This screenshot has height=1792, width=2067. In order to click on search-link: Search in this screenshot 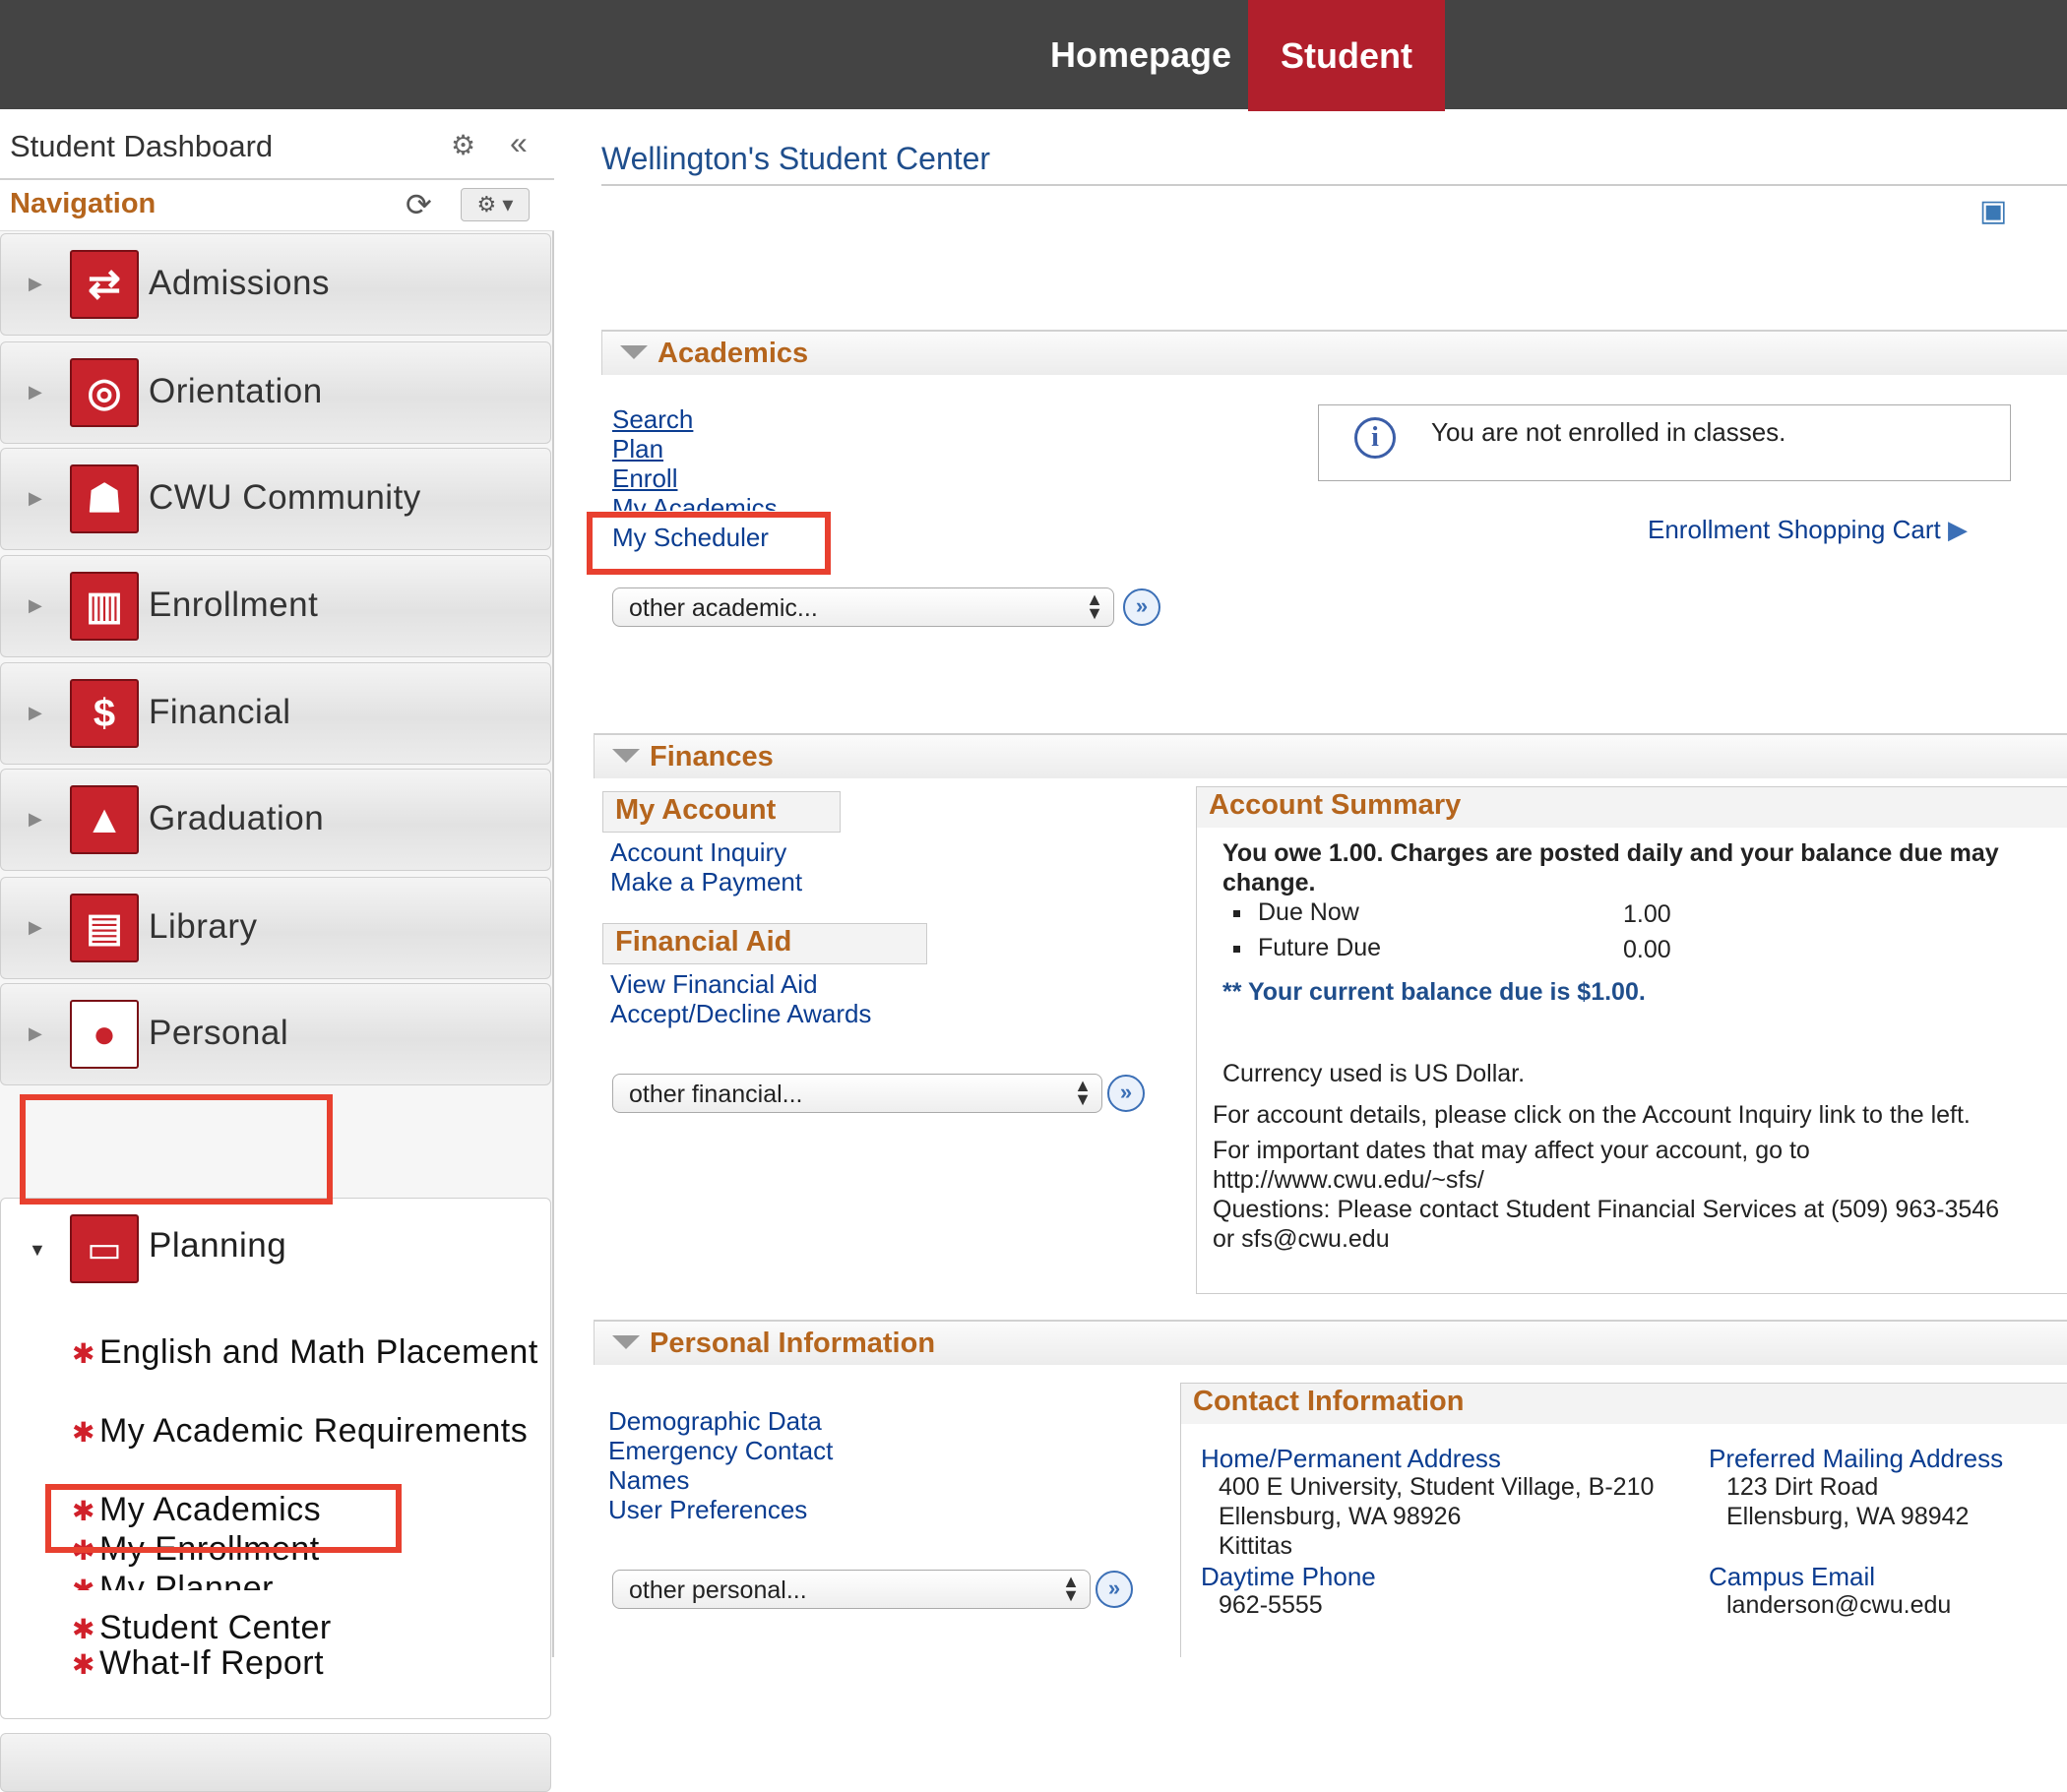, I will do `click(652, 420)`.